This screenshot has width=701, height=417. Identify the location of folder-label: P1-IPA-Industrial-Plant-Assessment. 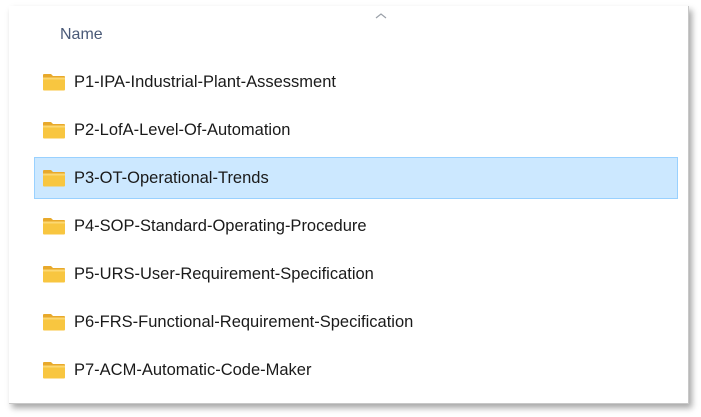
(205, 81).